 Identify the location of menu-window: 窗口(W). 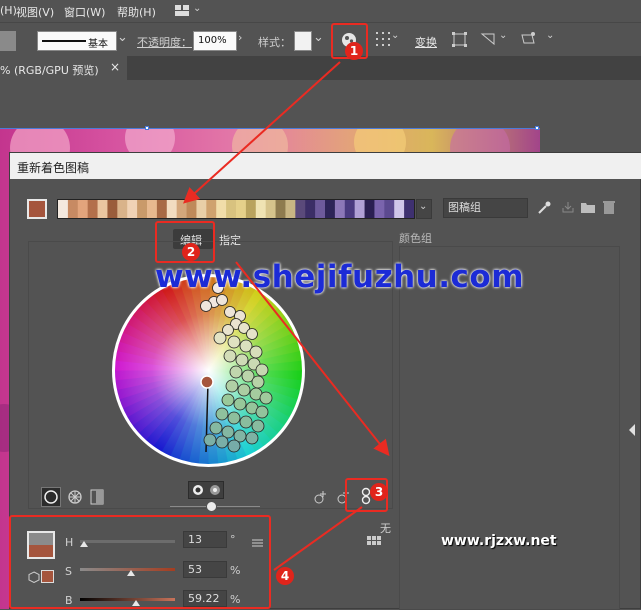
(84, 12).